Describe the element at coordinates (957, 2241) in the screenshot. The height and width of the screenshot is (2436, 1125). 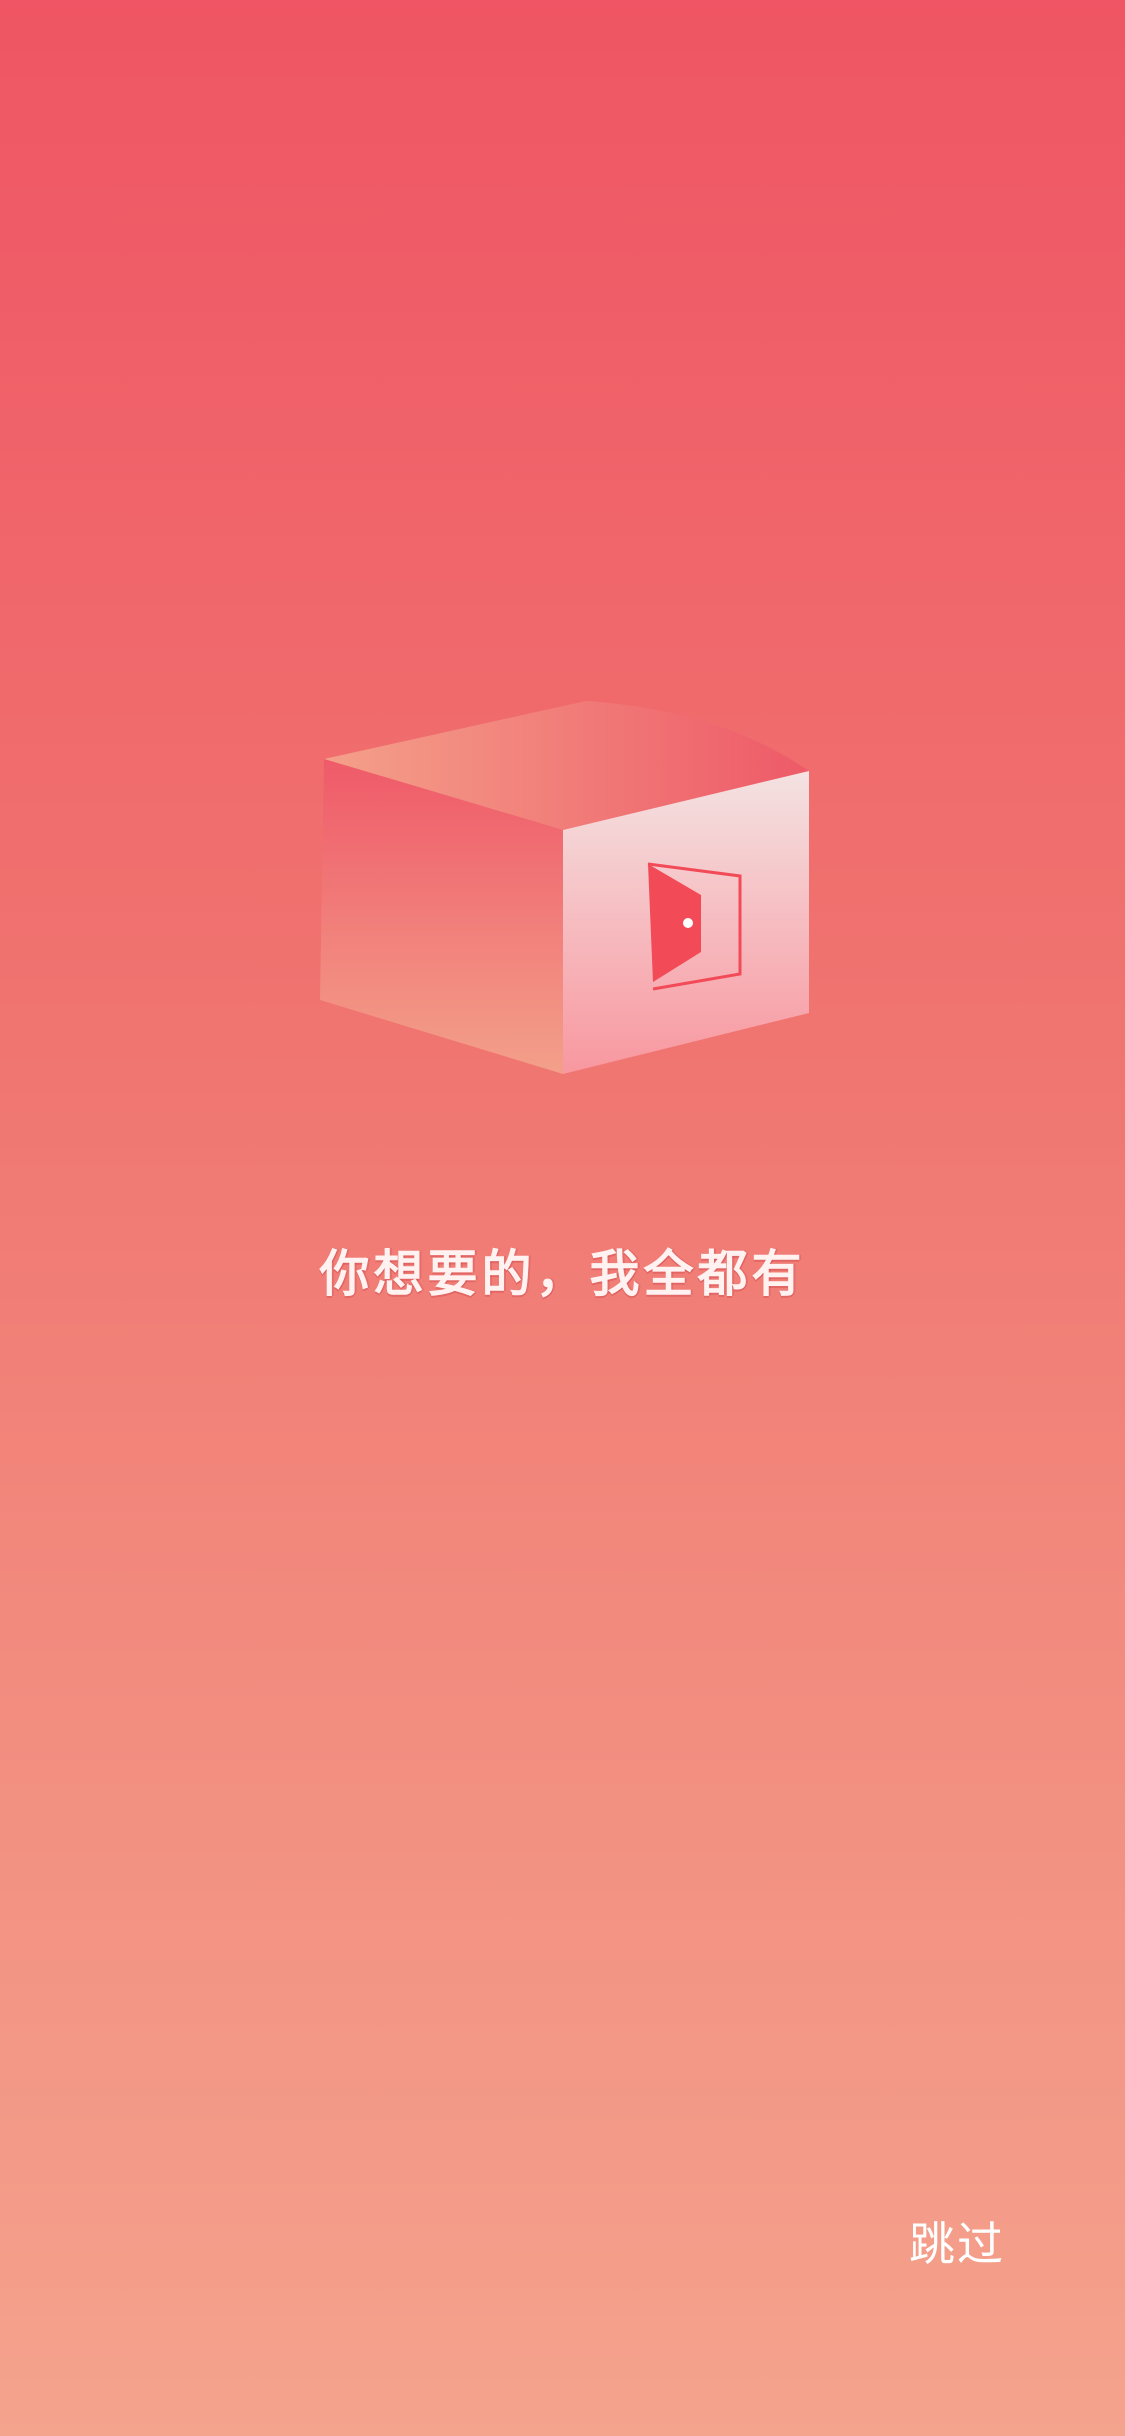
I see `skip-button: 跳过` at that location.